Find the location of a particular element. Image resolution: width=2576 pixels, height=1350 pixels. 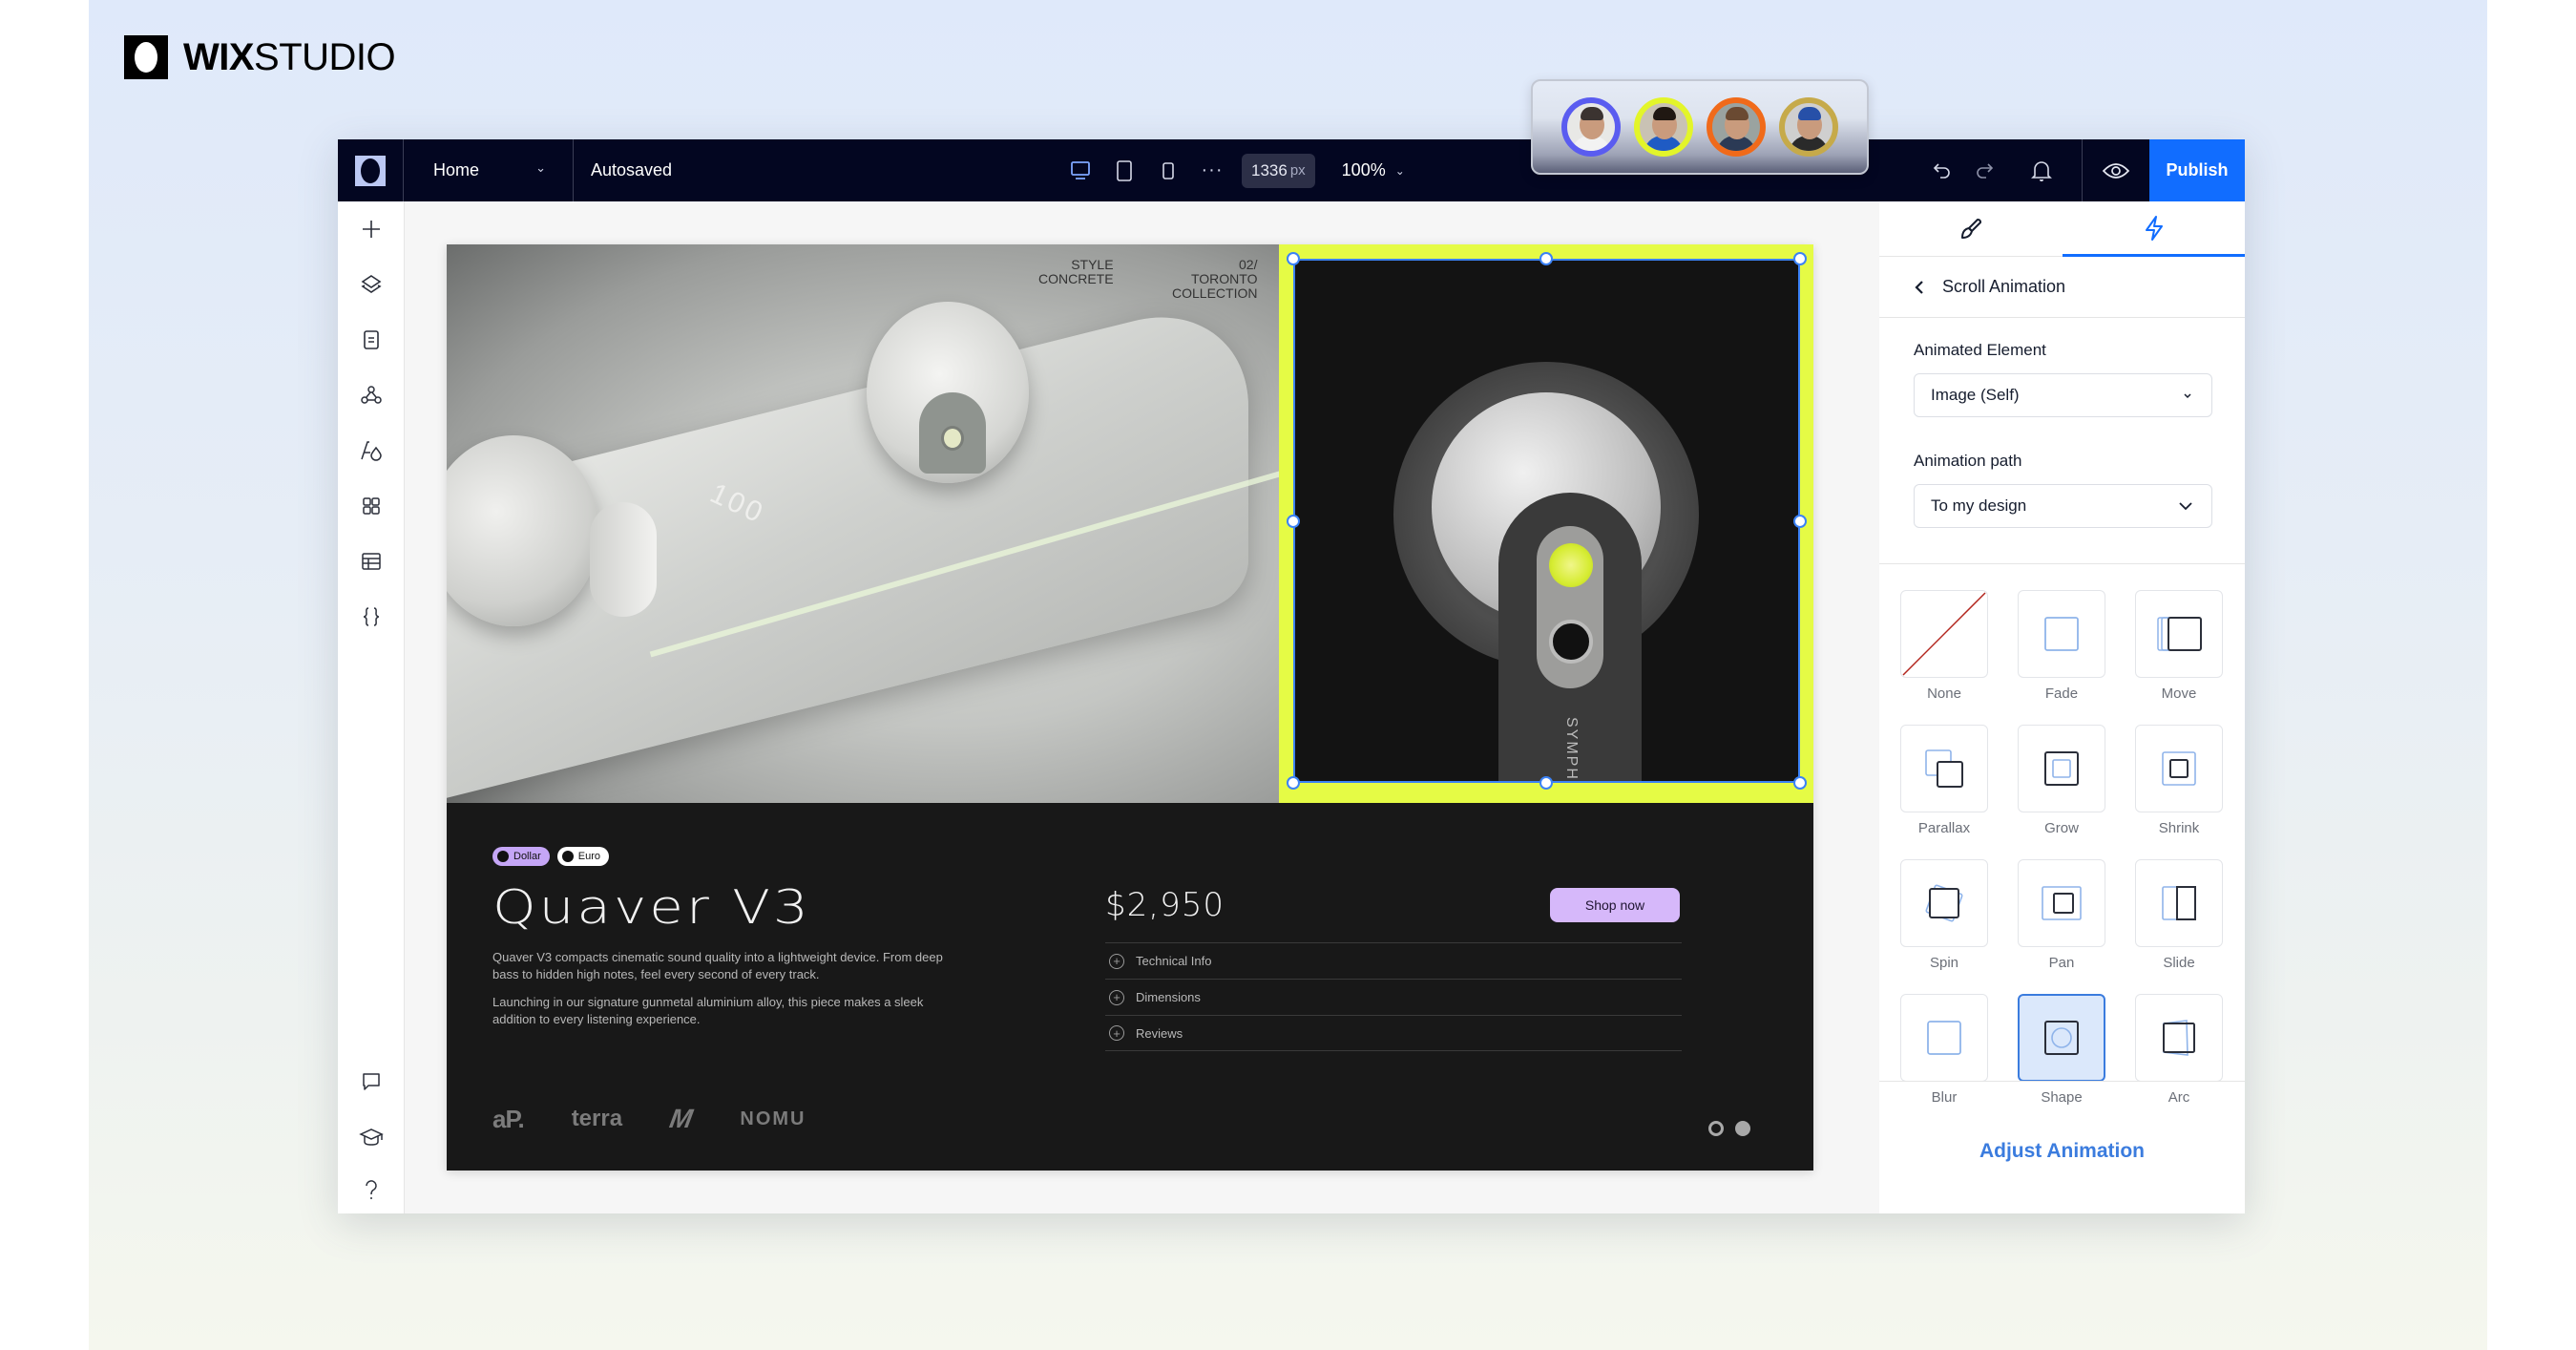

panel-divider is located at coordinates (2062, 563).